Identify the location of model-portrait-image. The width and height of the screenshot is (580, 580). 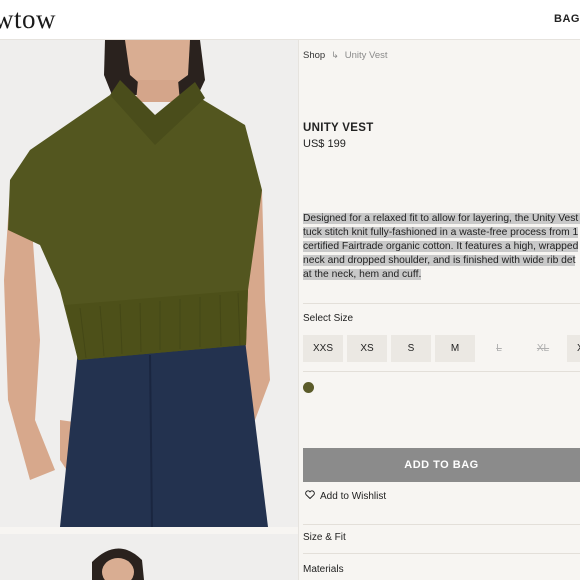
(149, 557).